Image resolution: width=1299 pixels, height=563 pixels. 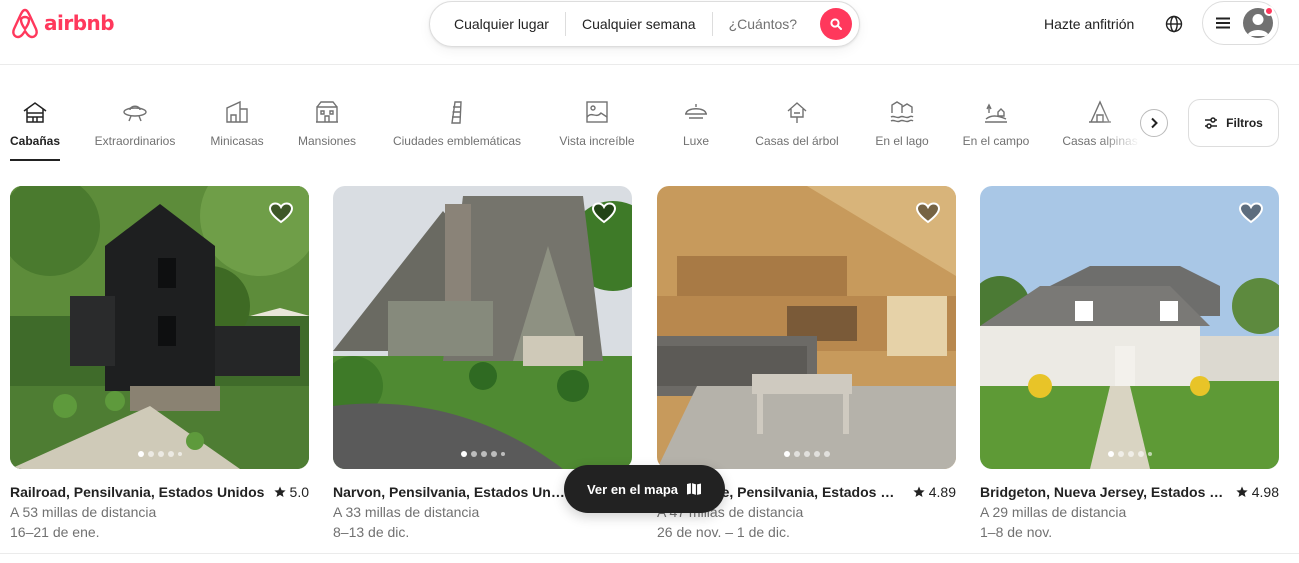 I want to click on listing-rating: 5.0, so click(x=291, y=492).